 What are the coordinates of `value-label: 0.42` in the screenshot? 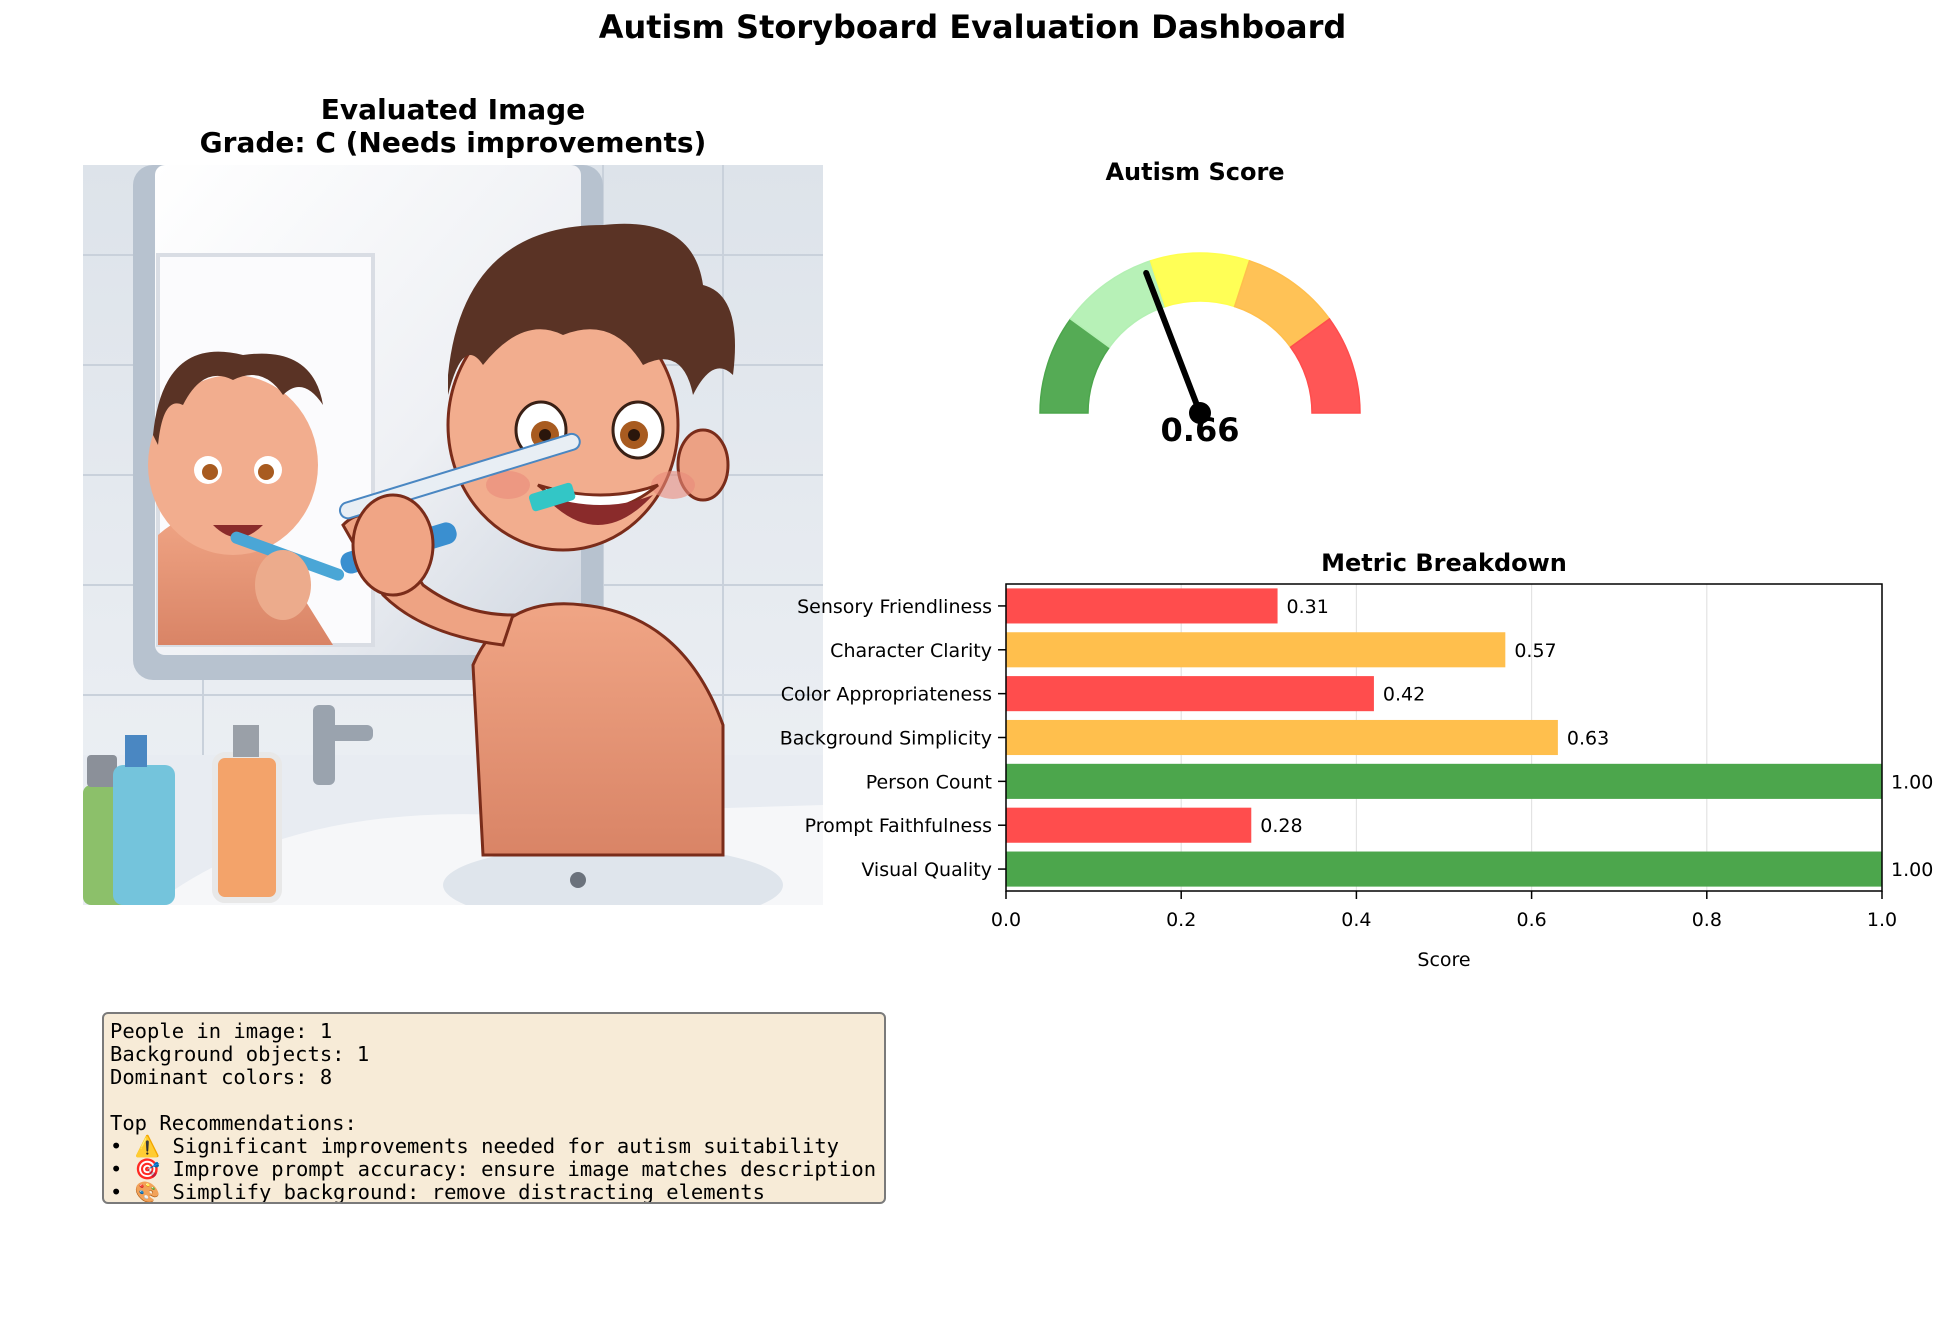 It's located at (1404, 695).